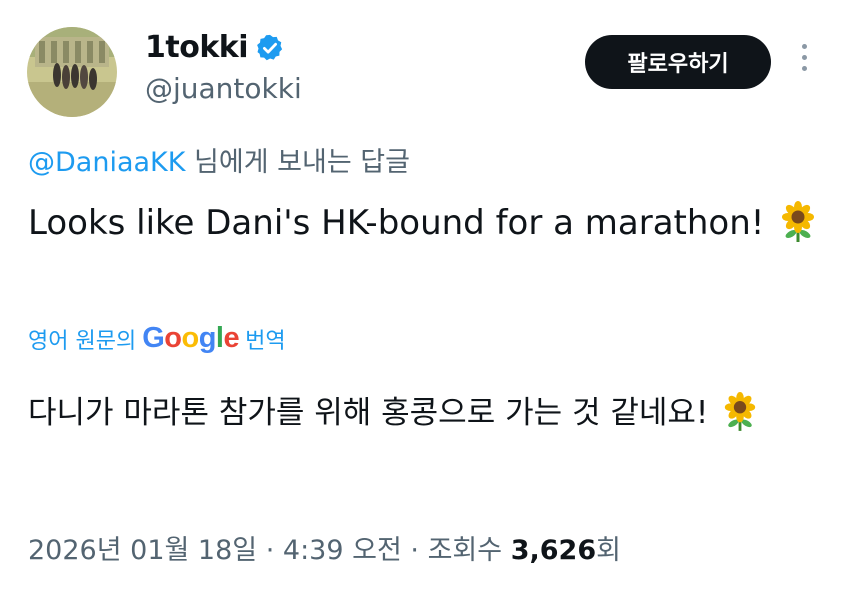 The image size is (850, 593). What do you see at coordinates (368, 413) in the screenshot?
I see `translated-body: 다니가 마라톤 참가를 위해 홍콩으로 가는 것 같네요!` at bounding box center [368, 413].